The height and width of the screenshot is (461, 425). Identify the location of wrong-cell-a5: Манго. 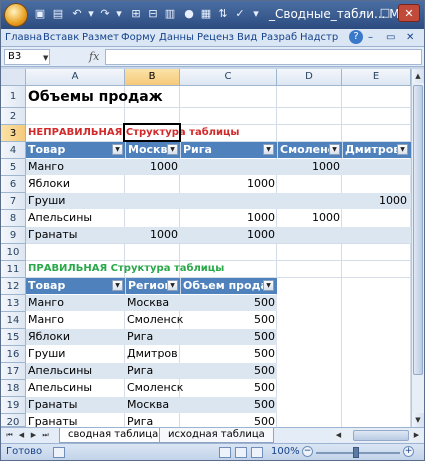
(46, 167).